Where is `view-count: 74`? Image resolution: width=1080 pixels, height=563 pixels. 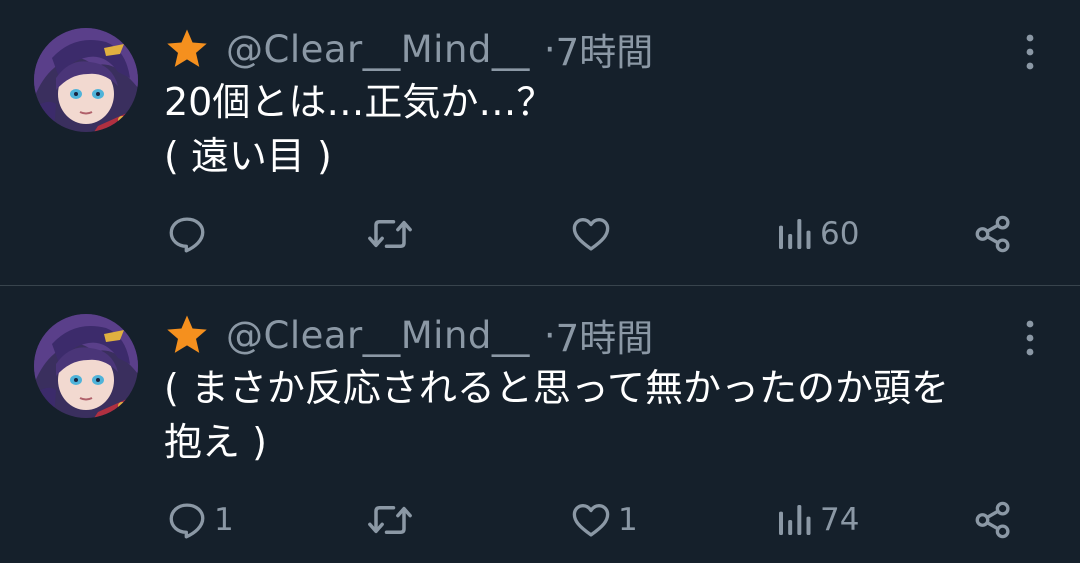
view-count: 74 is located at coordinates (840, 520).